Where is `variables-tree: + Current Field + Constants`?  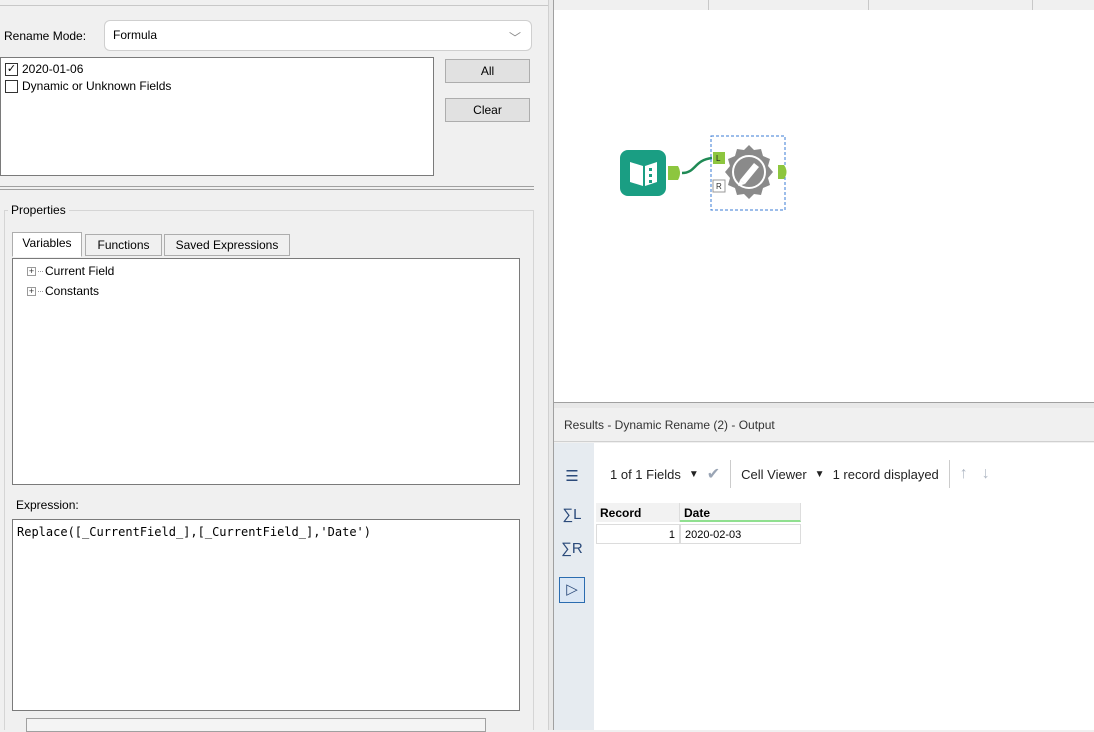
variables-tree: + Current Field + Constants is located at coordinates (266, 371).